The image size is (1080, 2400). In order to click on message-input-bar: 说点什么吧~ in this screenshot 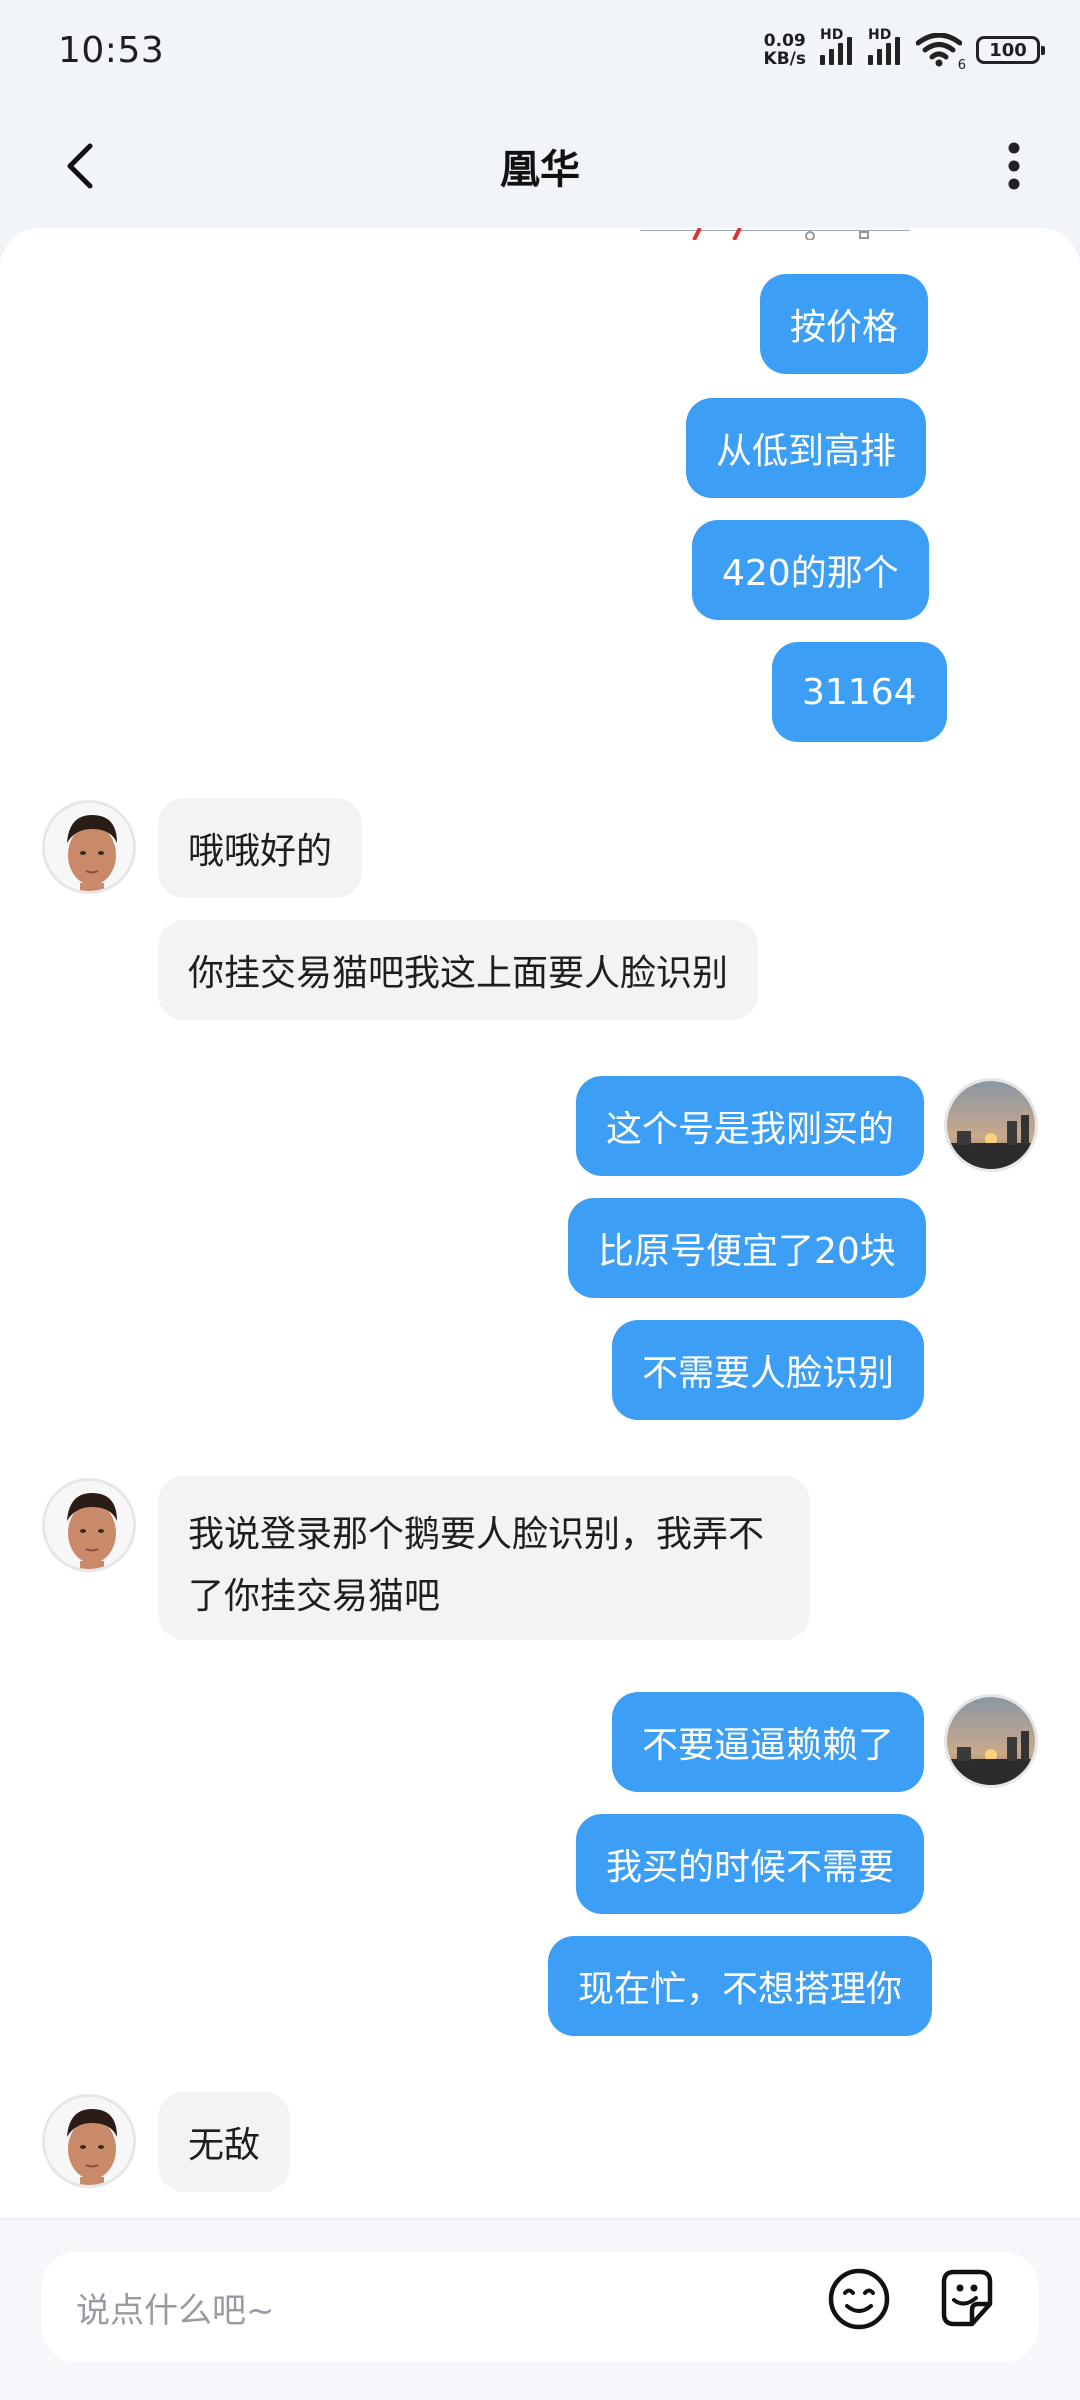, I will do `click(540, 2309)`.